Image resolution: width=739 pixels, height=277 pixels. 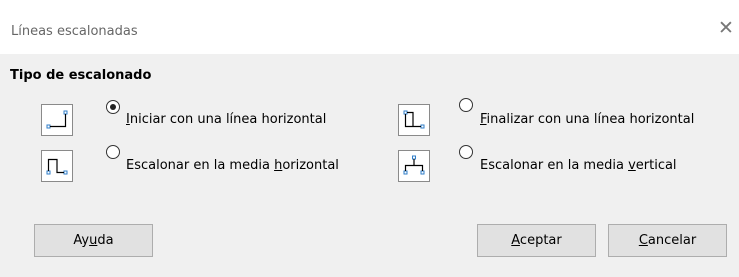 What do you see at coordinates (113, 152) in the screenshot?
I see `center-horizontal-radio` at bounding box center [113, 152].